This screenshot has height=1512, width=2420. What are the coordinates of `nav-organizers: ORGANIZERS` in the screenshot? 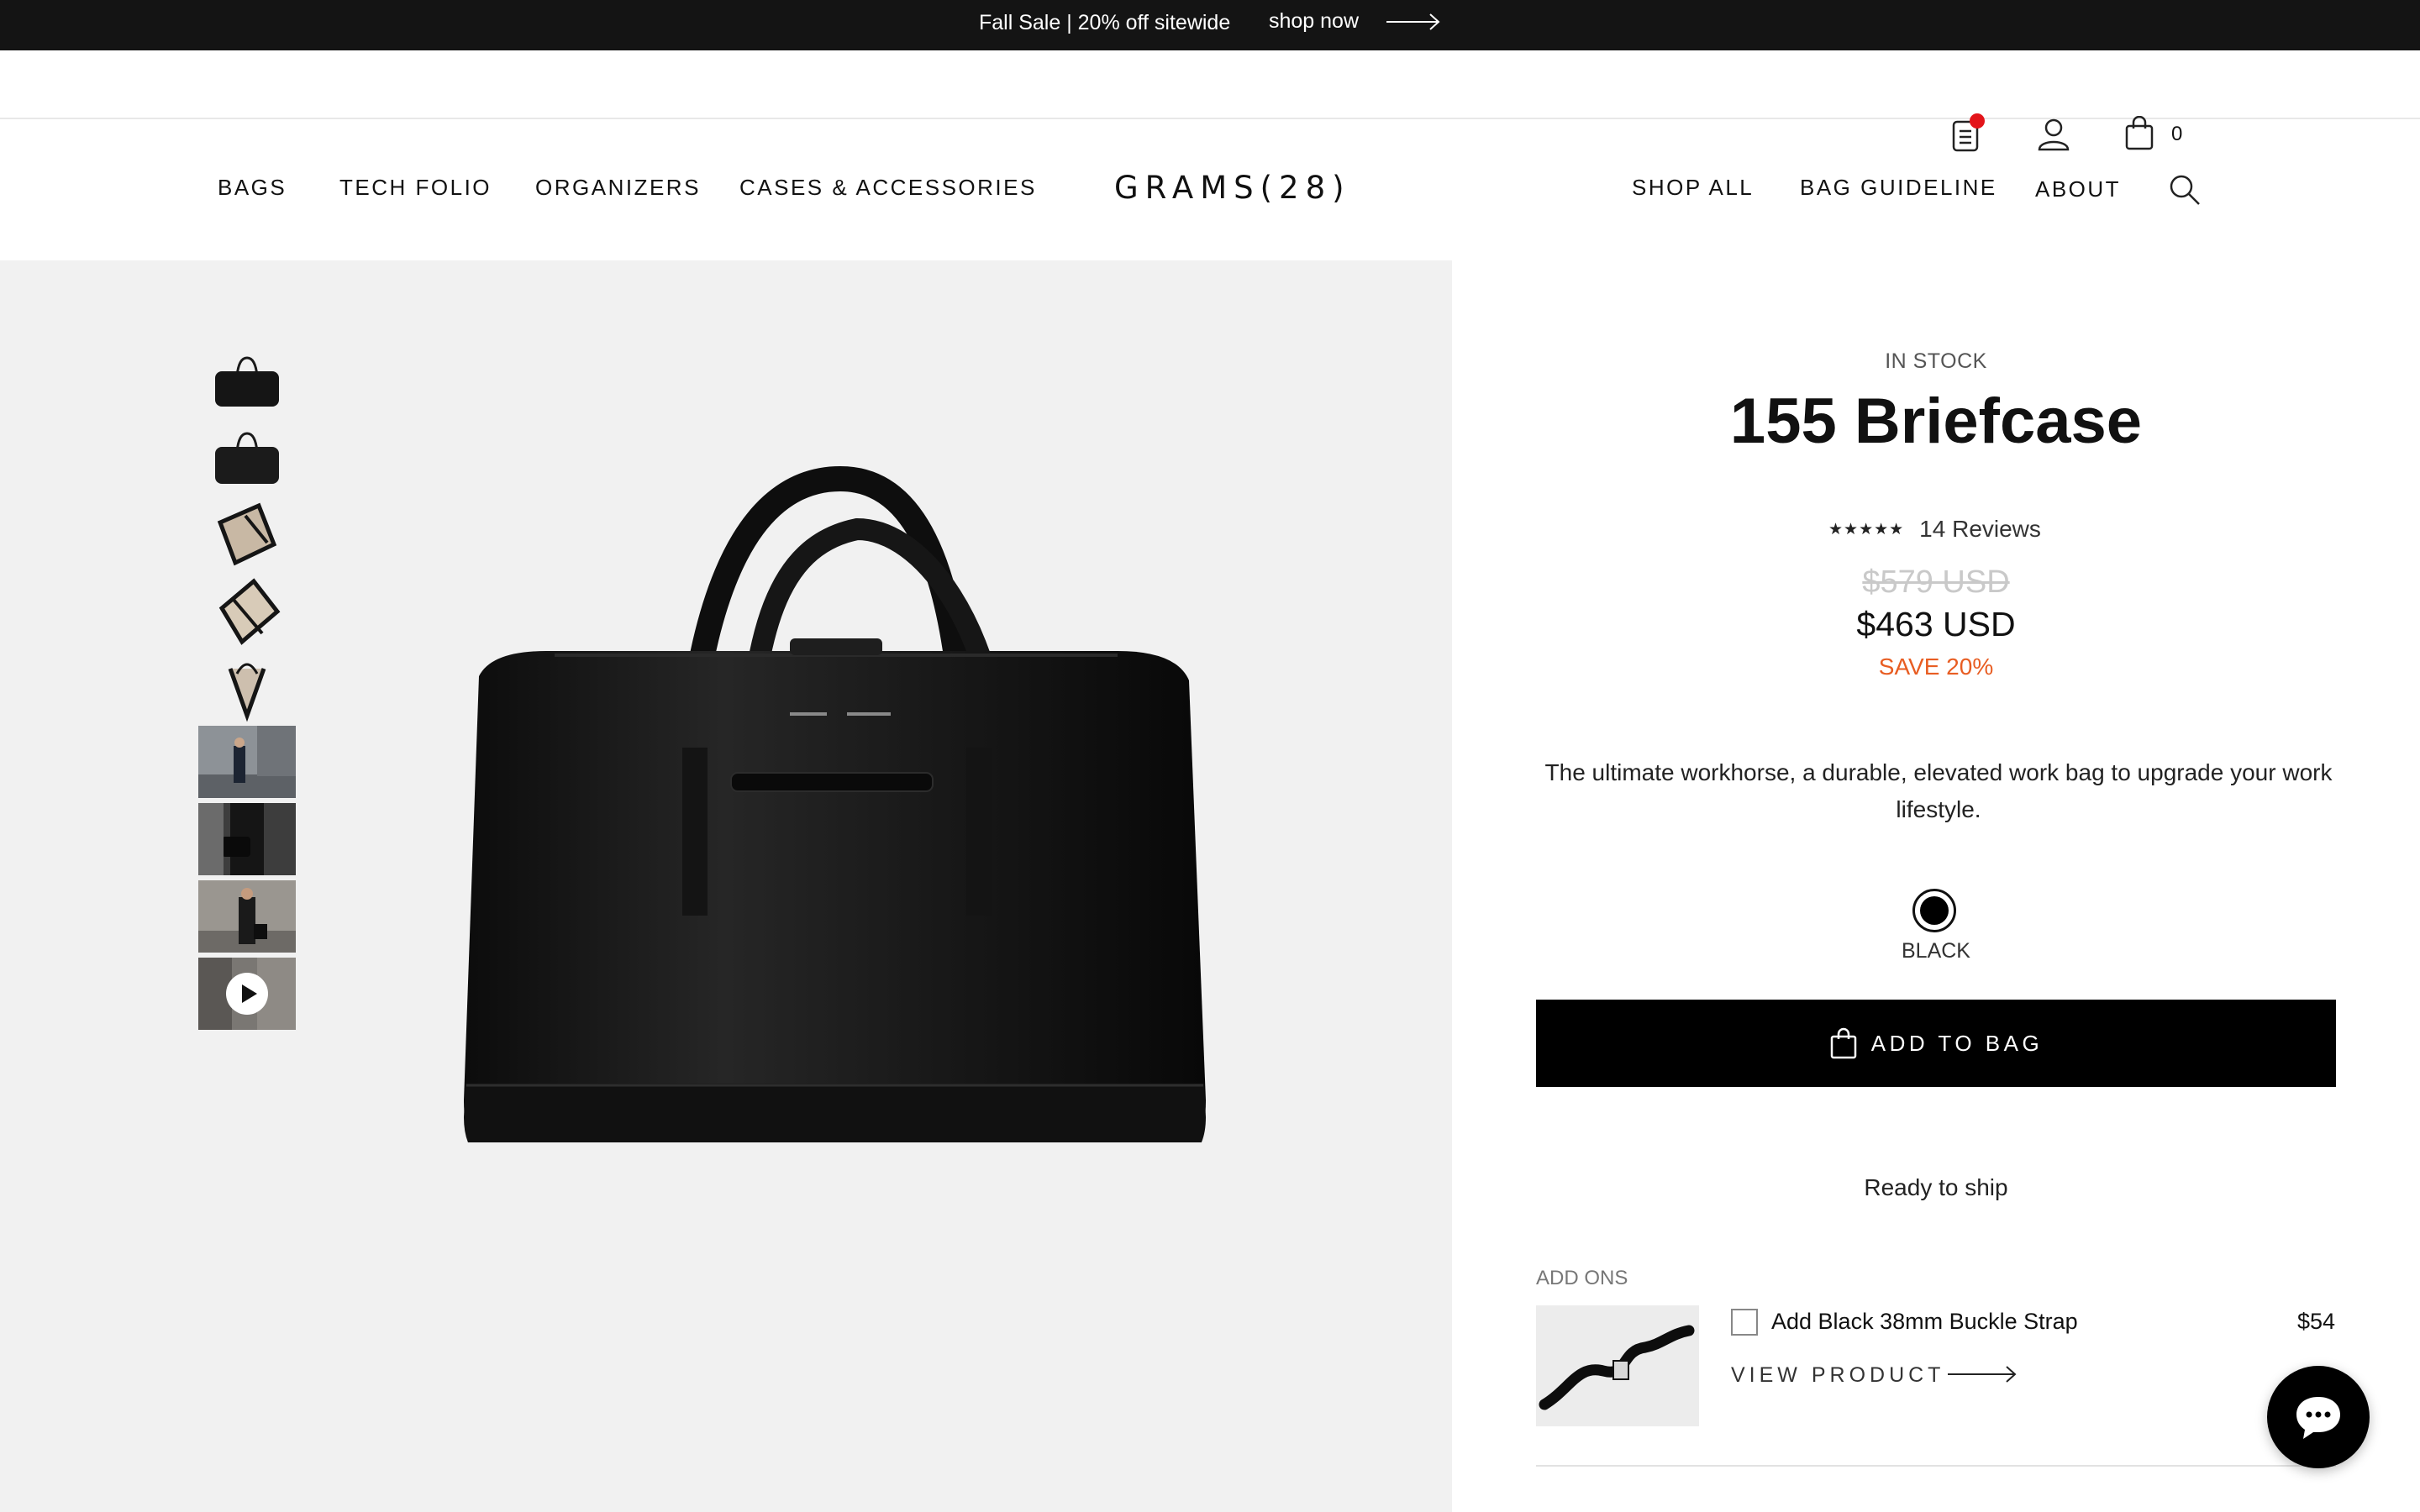 It's located at (618, 188).